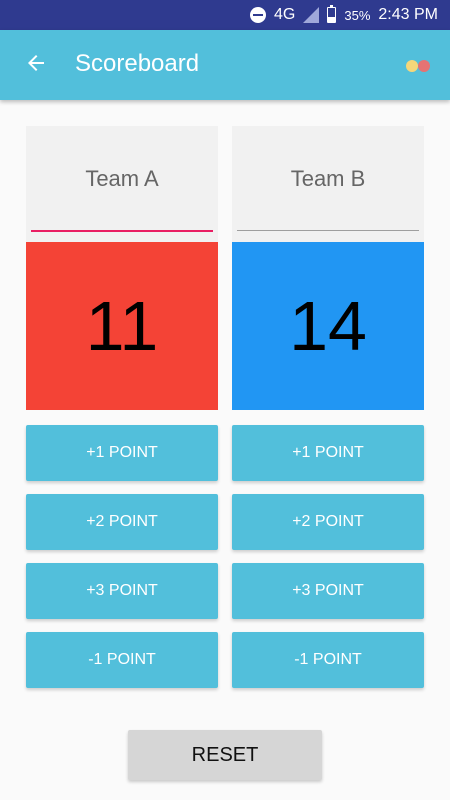 This screenshot has width=450, height=800. I want to click on arrow-left-icon, so click(36, 65).